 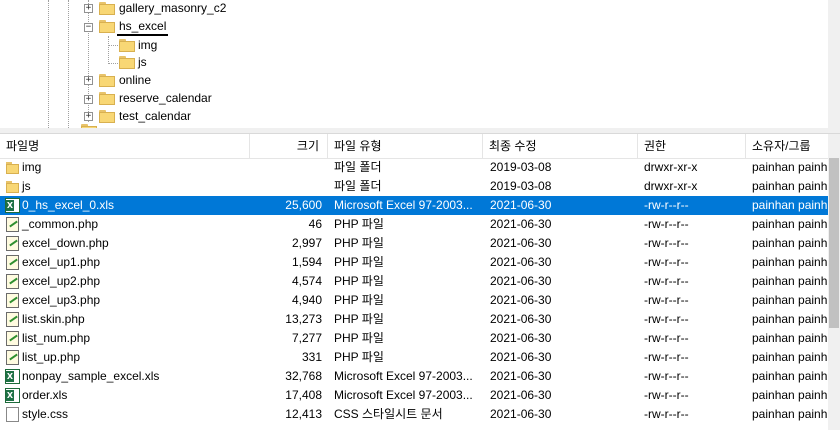 What do you see at coordinates (834, 243) in the screenshot?
I see `scrollbar-thumb` at bounding box center [834, 243].